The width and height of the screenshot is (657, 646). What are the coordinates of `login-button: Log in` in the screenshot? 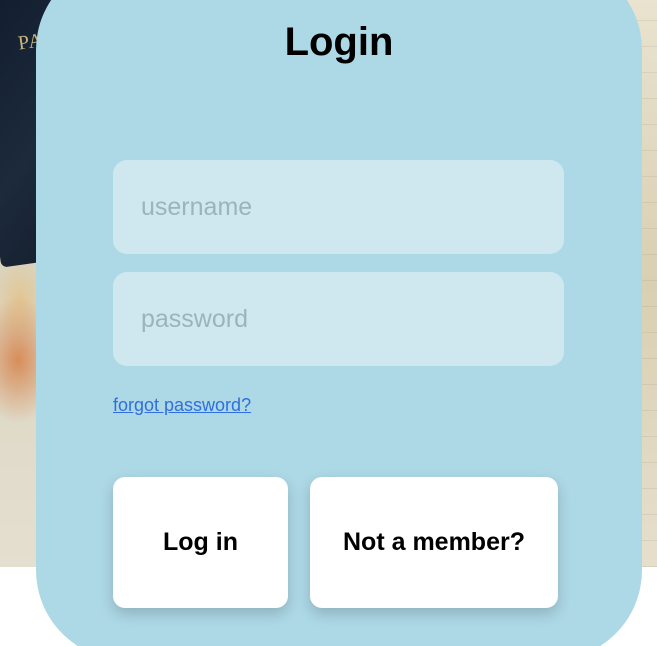 It's located at (200, 542).